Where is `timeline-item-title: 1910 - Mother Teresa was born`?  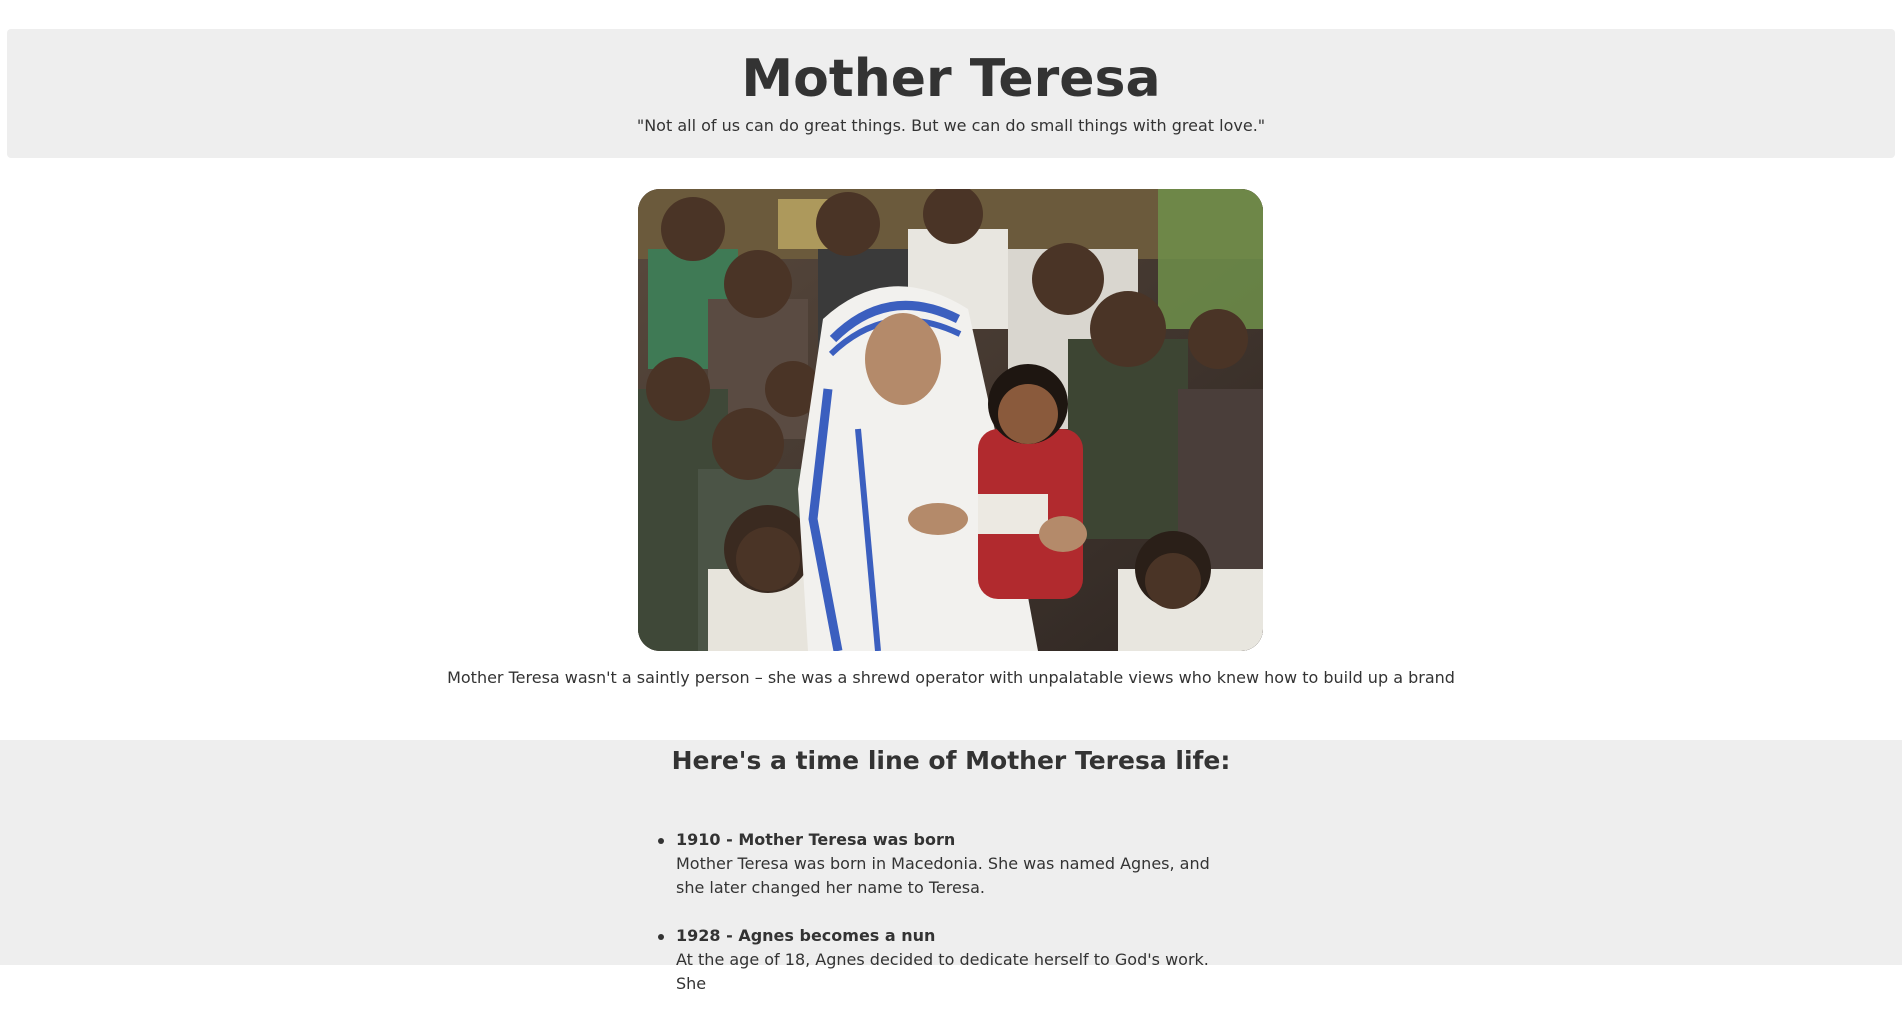
timeline-item-title: 1910 - Mother Teresa was born is located at coordinates (816, 839).